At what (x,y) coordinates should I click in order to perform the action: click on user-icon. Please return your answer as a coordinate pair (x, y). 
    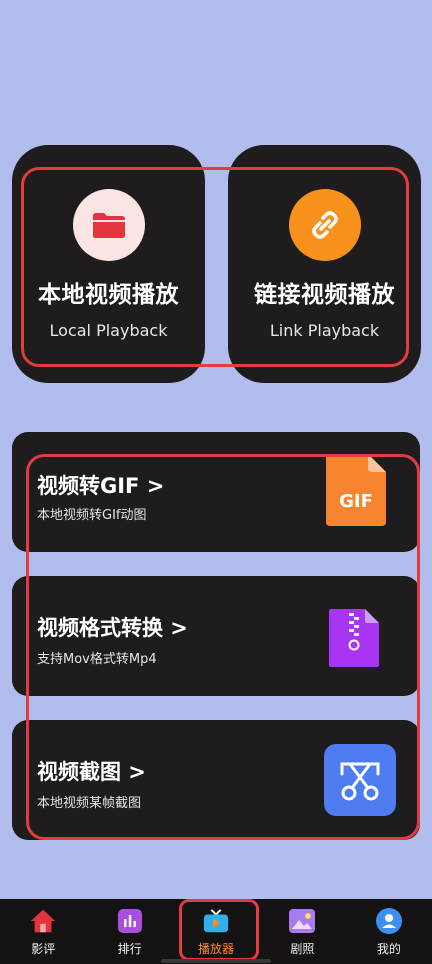
    Looking at the image, I should click on (389, 921).